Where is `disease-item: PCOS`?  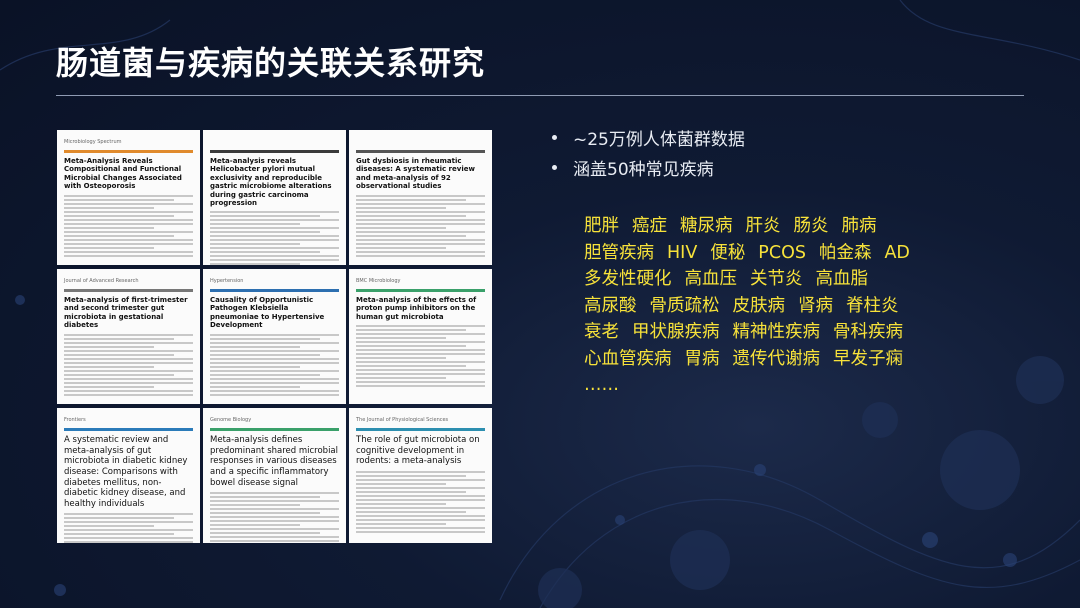 disease-item: PCOS is located at coordinates (782, 252).